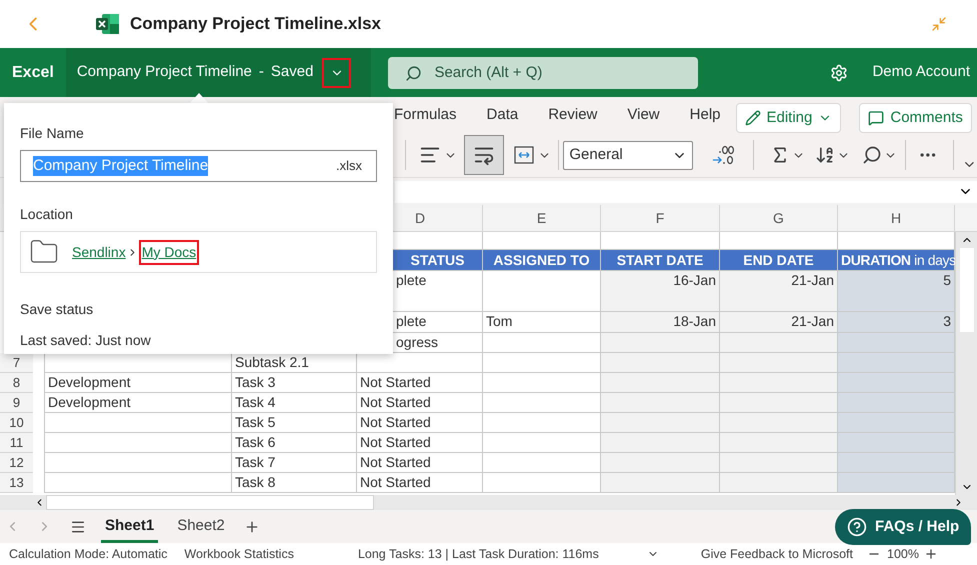  Describe the element at coordinates (776, 554) in the screenshot. I see `feedback-link: Give Feedback to Microsoft` at that location.